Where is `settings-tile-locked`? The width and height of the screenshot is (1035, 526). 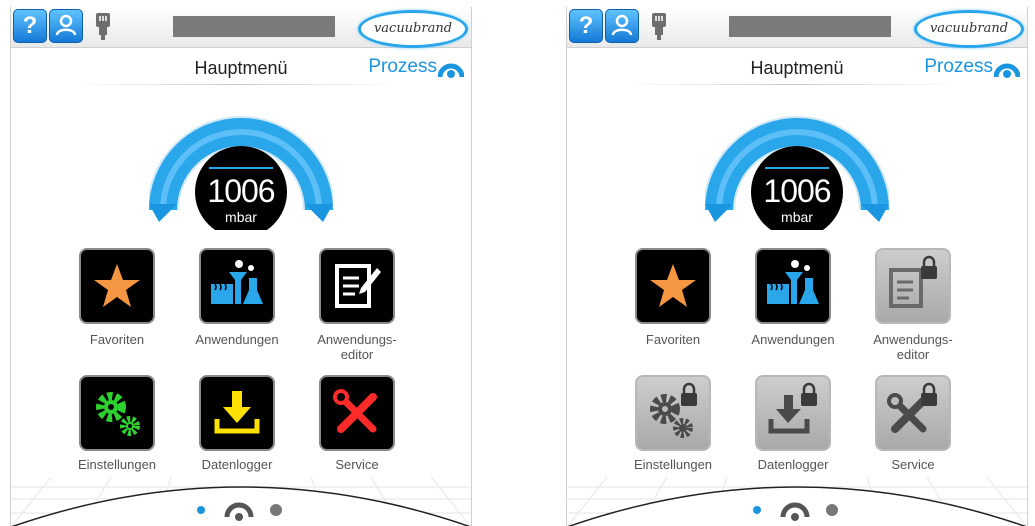
settings-tile-locked is located at coordinates (673, 413).